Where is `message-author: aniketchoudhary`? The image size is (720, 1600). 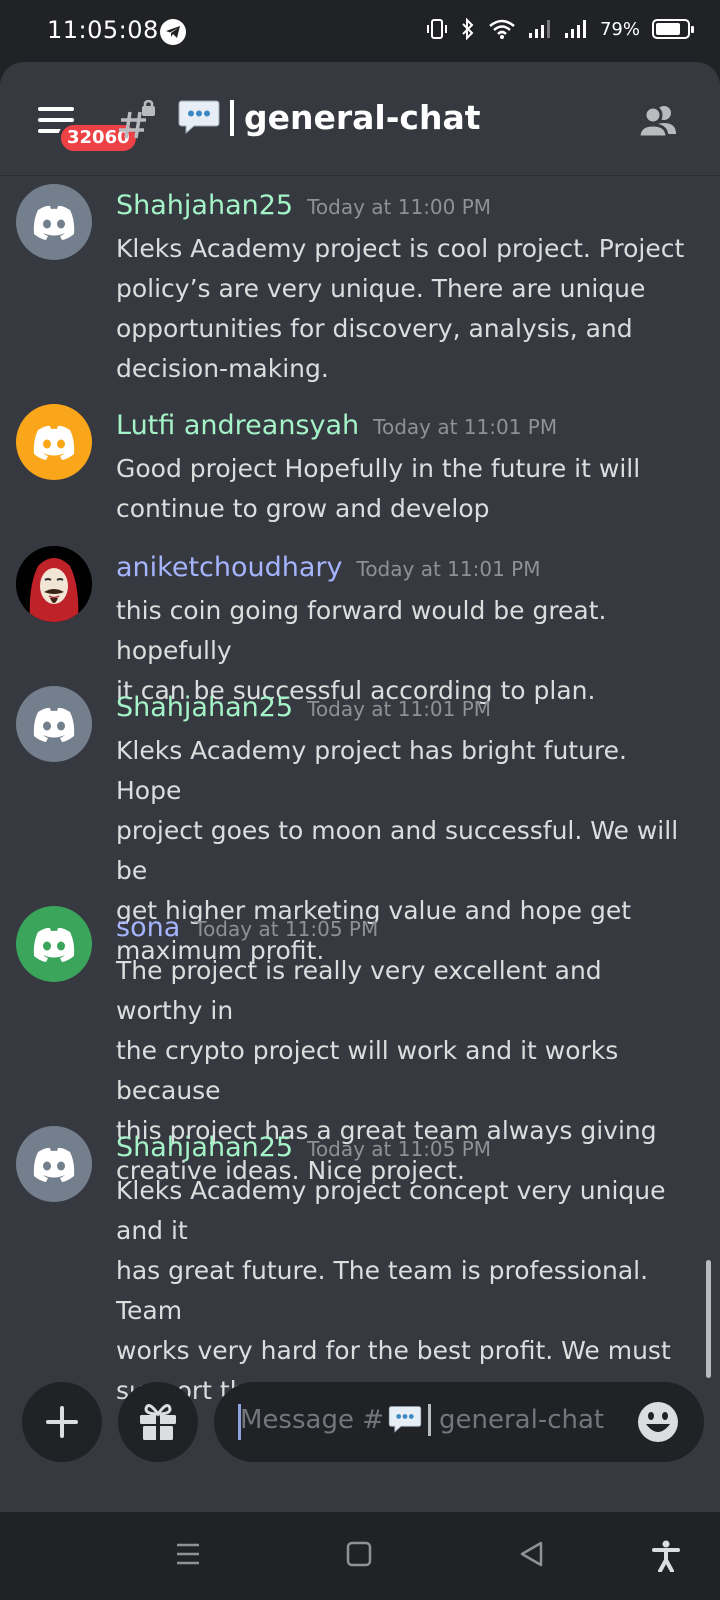
message-author: aniketchoudhary is located at coordinates (229, 567).